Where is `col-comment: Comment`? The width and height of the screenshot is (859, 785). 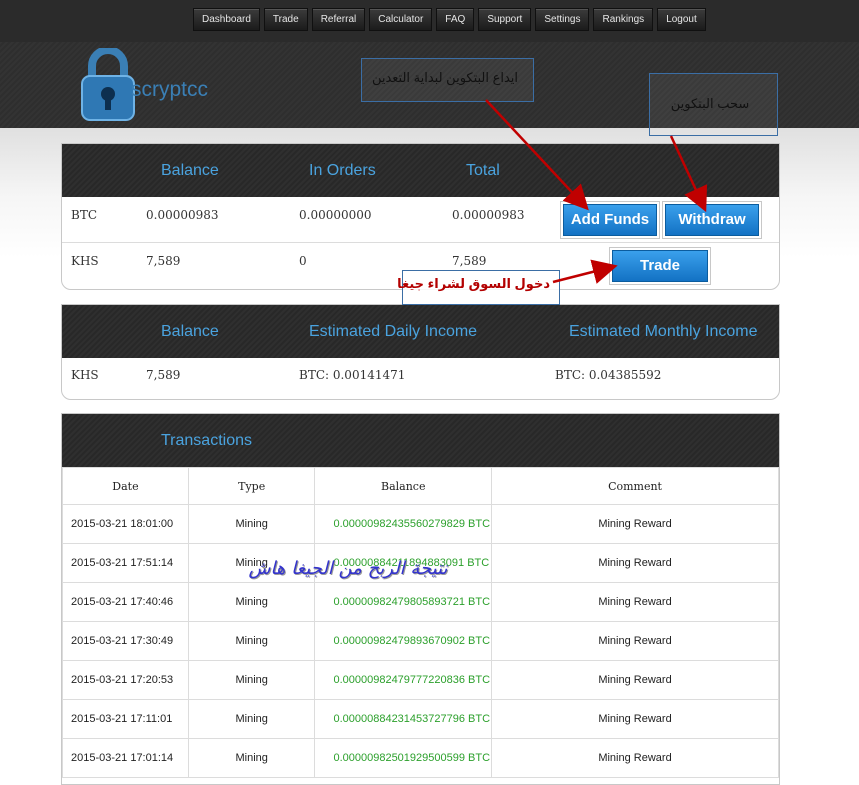
col-comment: Comment is located at coordinates (635, 486).